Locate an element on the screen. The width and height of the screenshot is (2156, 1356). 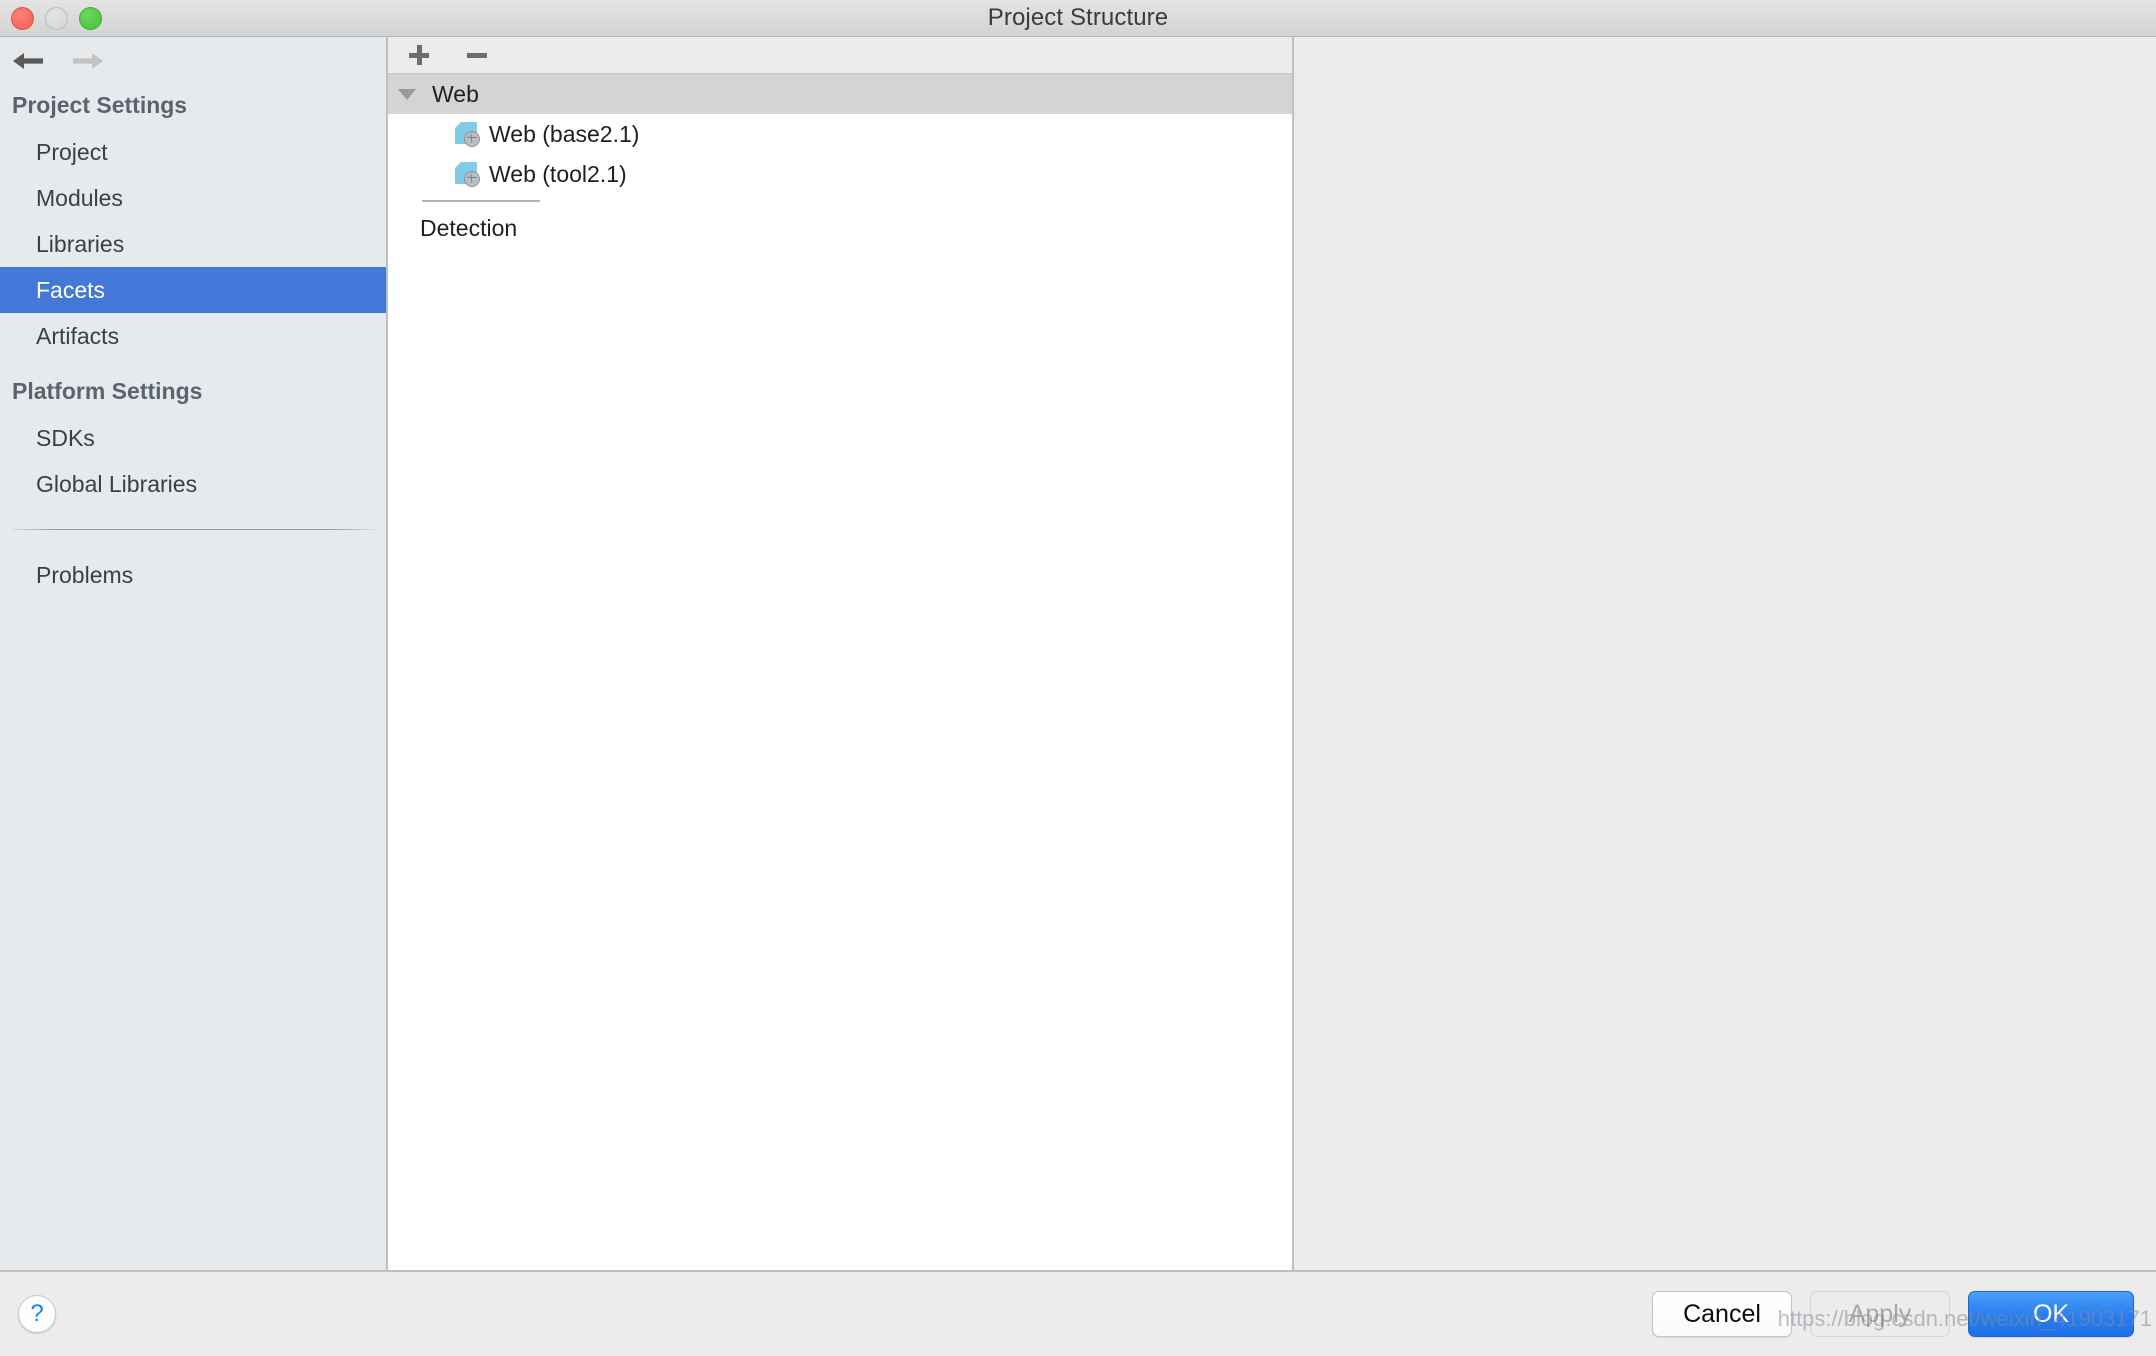
forward-arrow-icon is located at coordinates (88, 61).